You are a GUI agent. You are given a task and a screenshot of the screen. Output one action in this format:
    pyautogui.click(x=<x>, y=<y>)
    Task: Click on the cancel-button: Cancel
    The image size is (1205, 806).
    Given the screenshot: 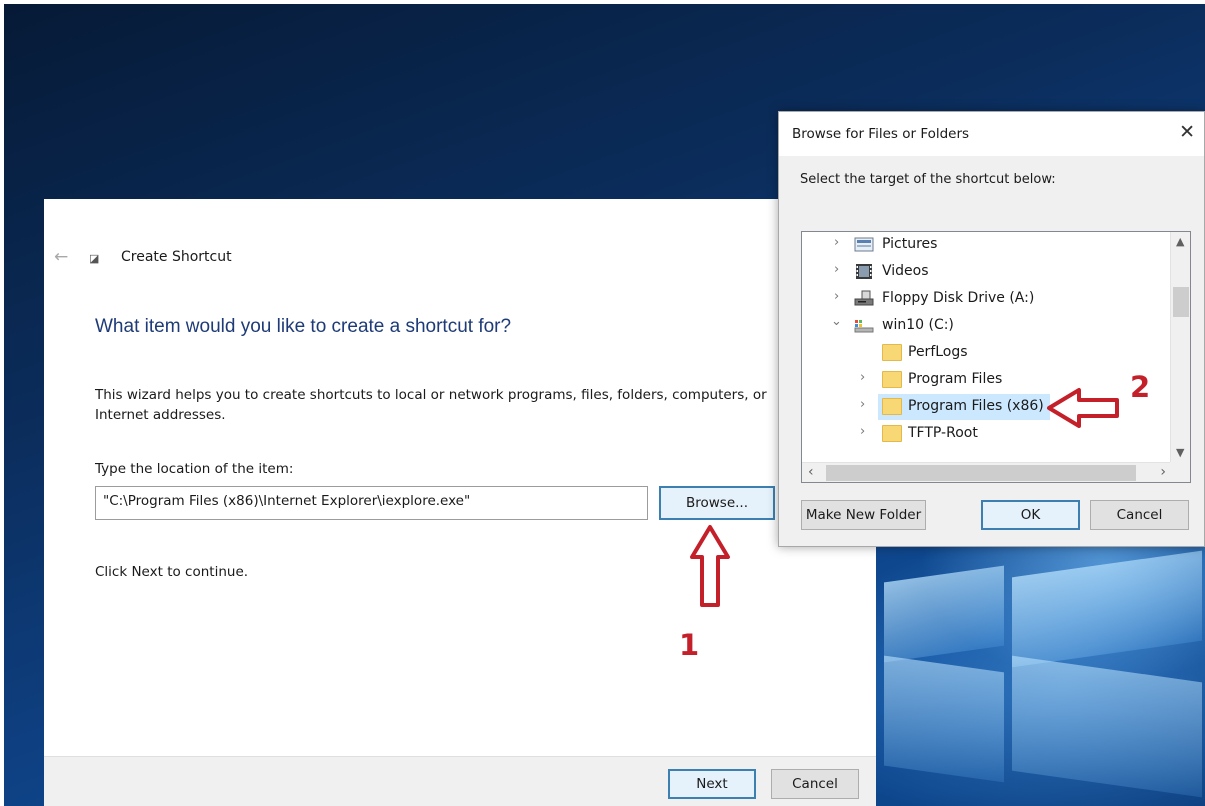 What is the action you would take?
    pyautogui.click(x=815, y=784)
    